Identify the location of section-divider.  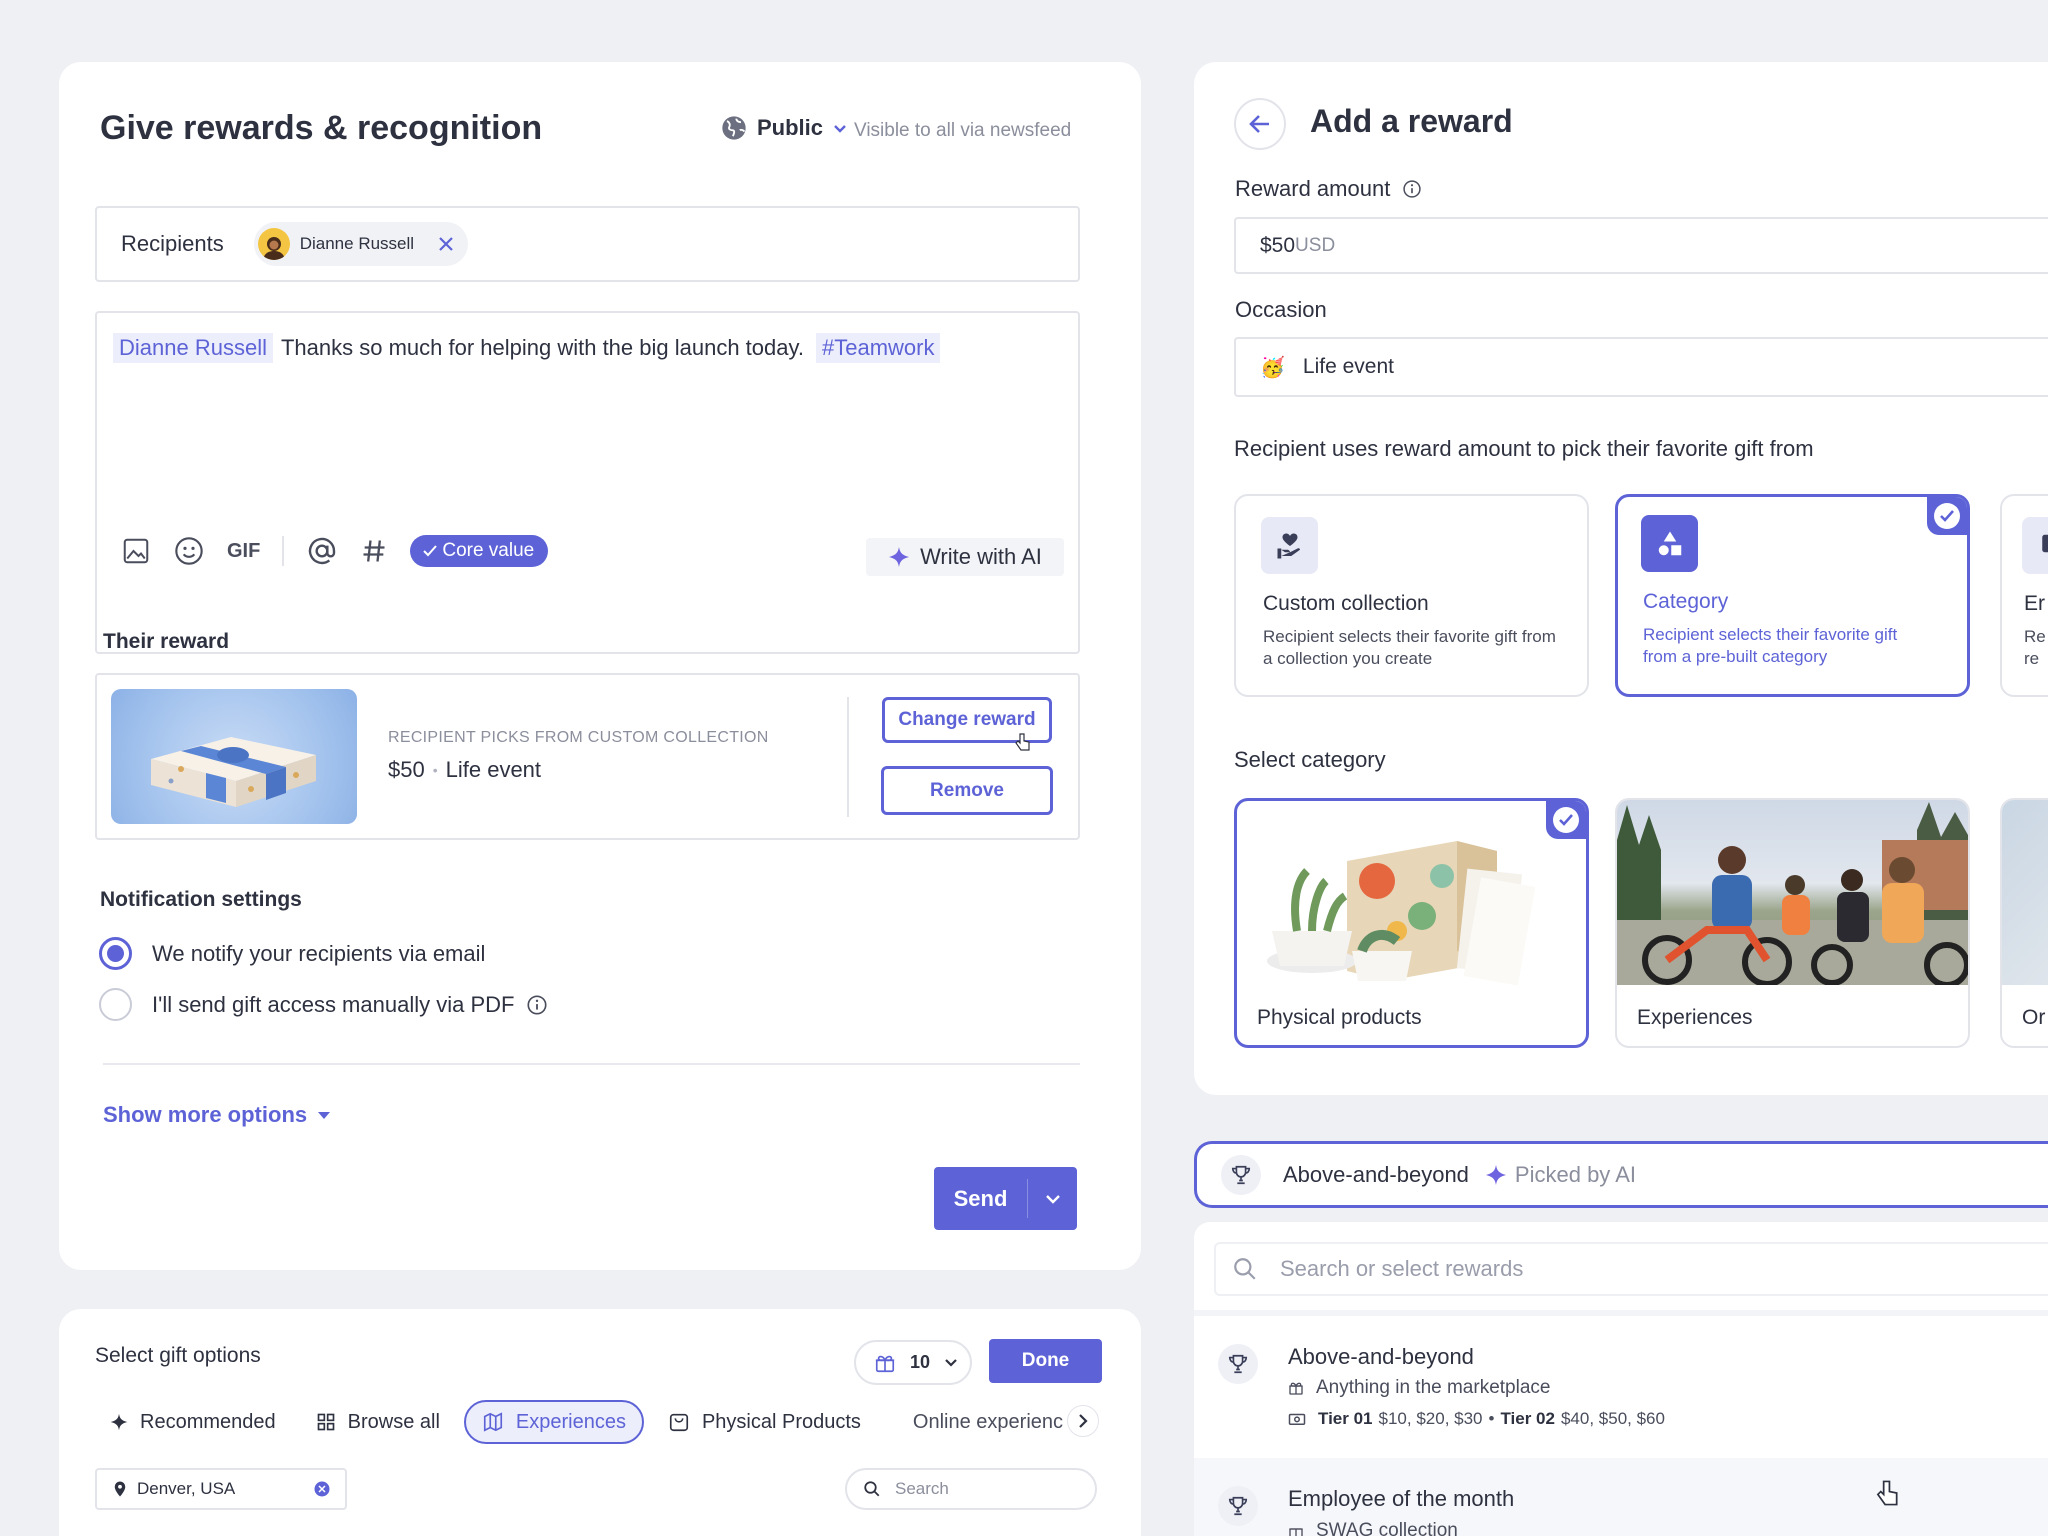
(591, 1064).